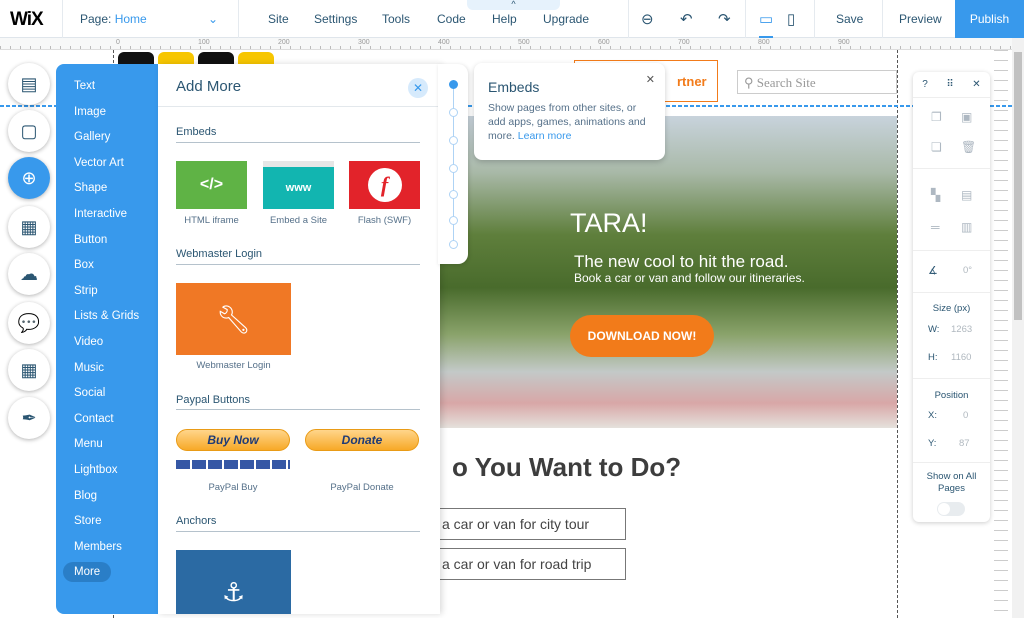 Image resolution: width=1024 pixels, height=618 pixels. I want to click on horizontal-ruler, so click(506, 44).